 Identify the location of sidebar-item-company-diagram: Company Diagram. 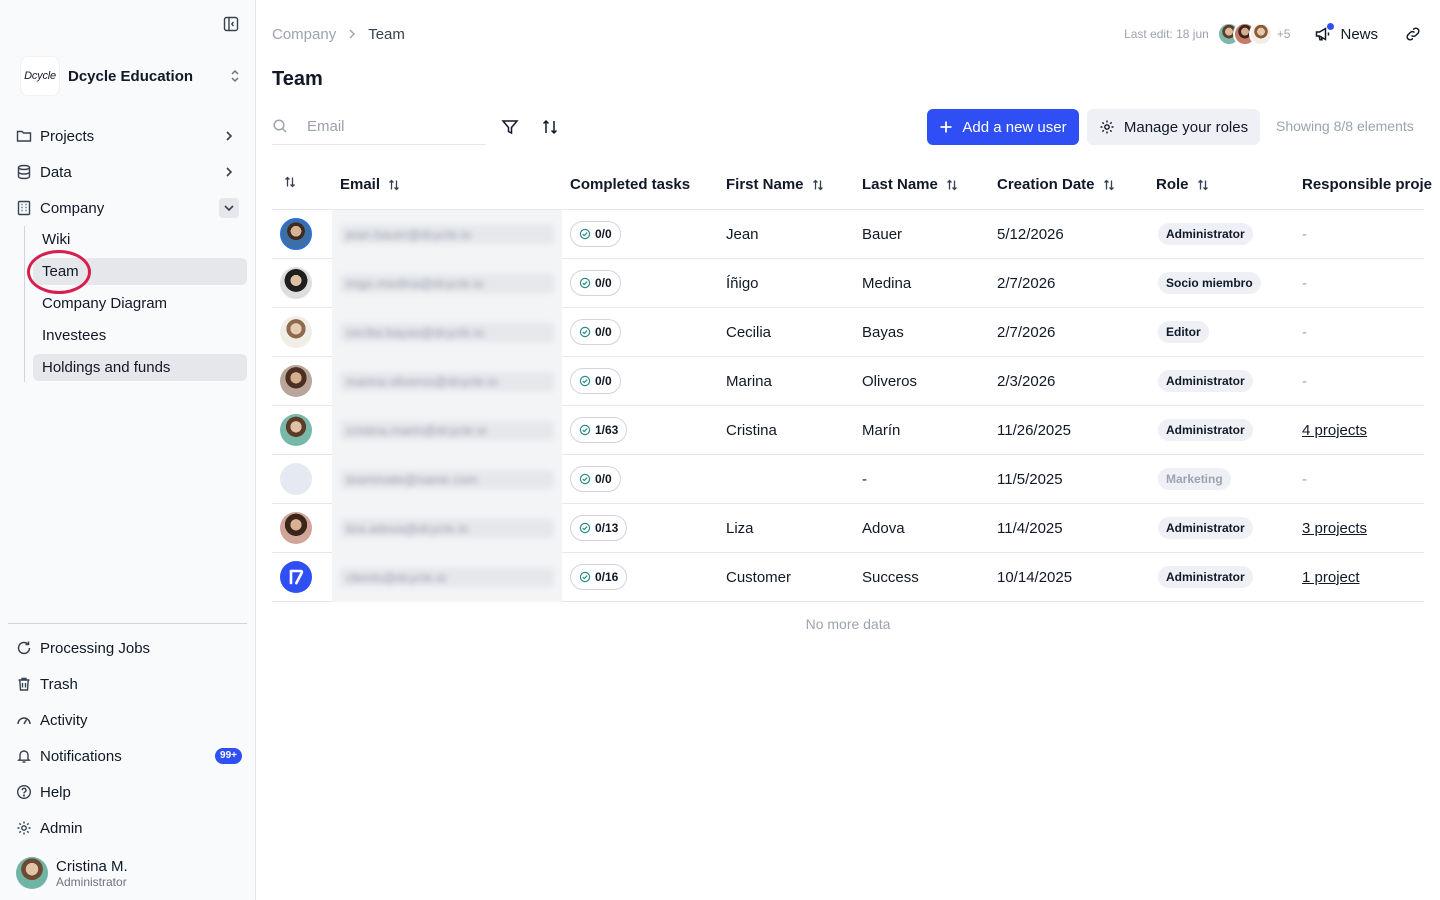
(140, 303).